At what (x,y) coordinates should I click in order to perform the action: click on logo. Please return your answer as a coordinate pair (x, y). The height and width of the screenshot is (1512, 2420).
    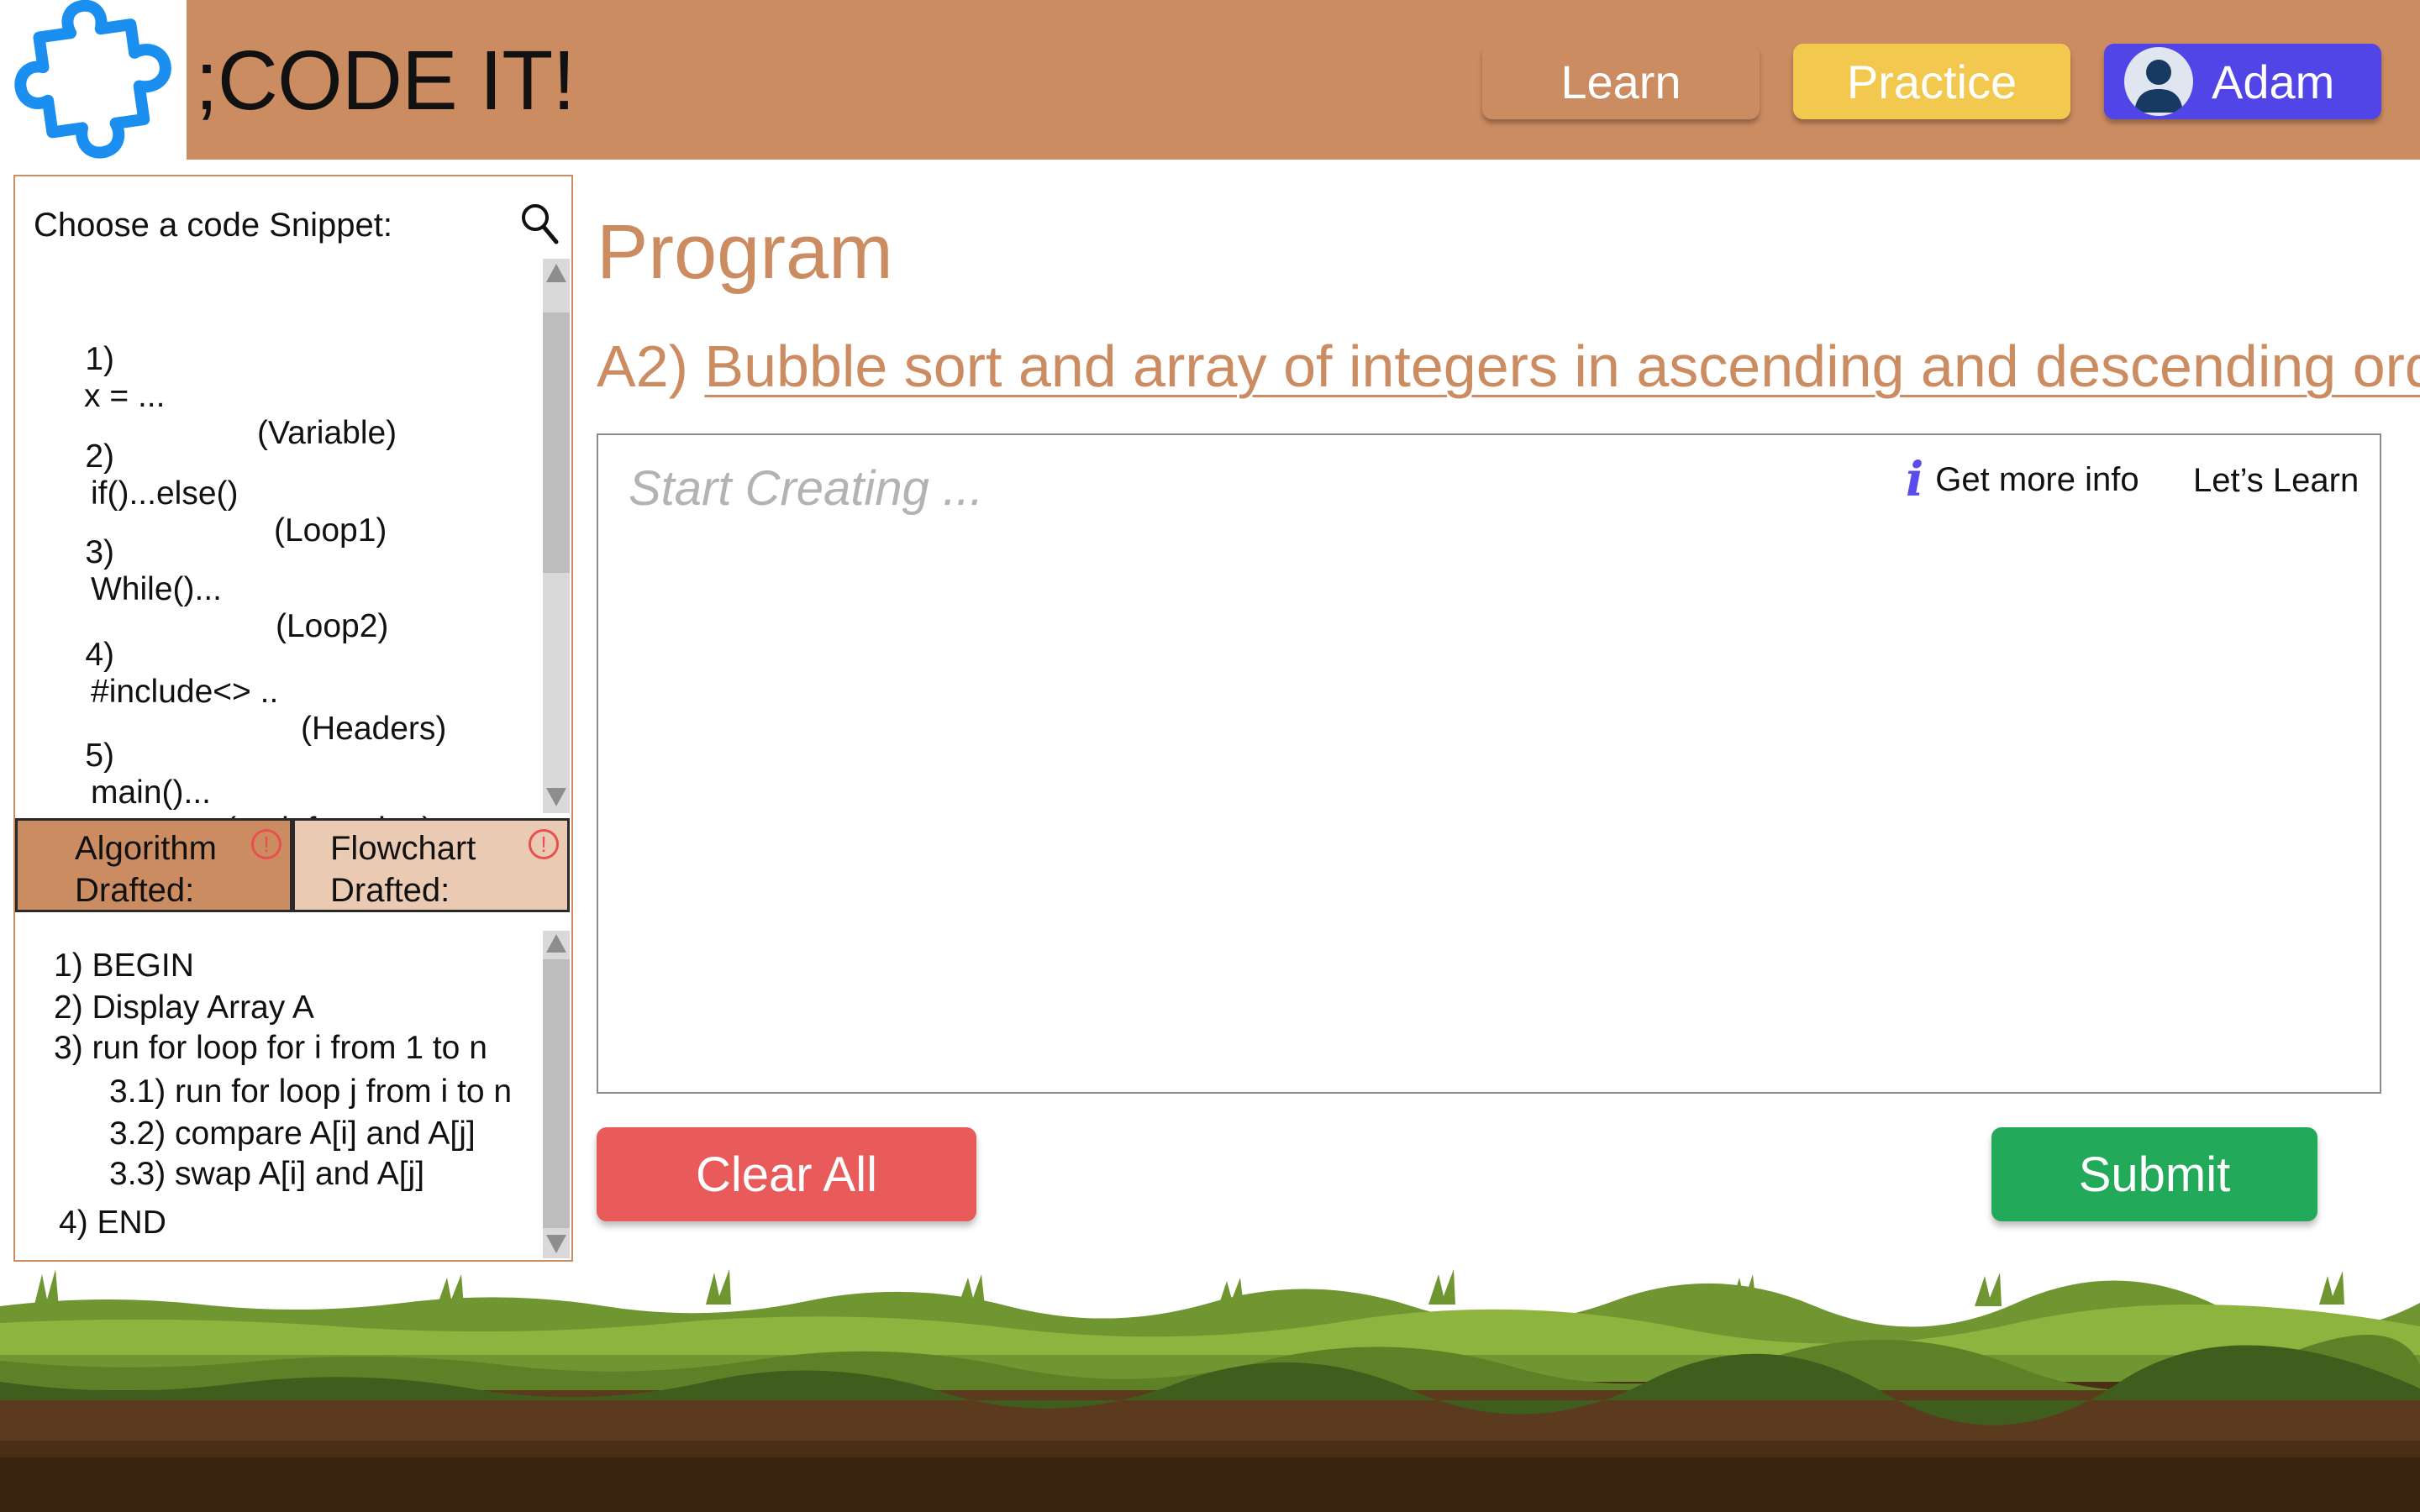
    Looking at the image, I should click on (94, 80).